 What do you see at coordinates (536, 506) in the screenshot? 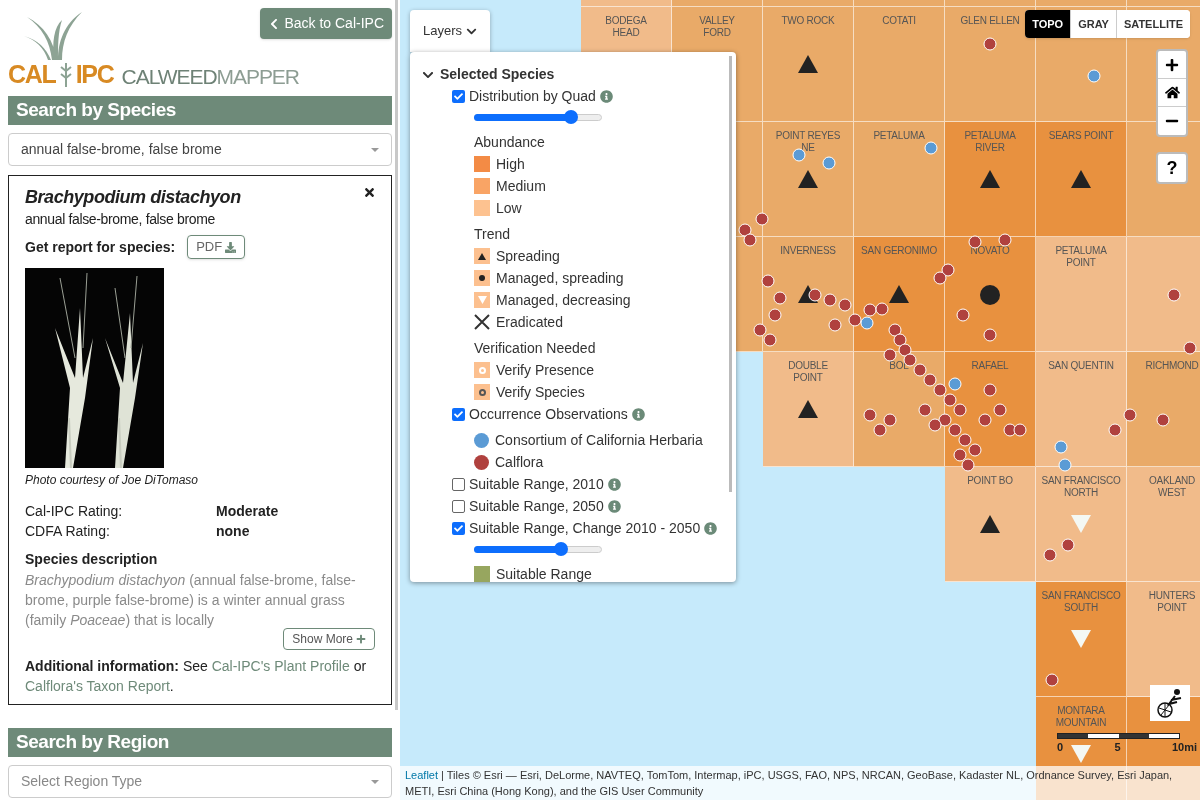
I see `layer-label: Suitable Range, 2050` at bounding box center [536, 506].